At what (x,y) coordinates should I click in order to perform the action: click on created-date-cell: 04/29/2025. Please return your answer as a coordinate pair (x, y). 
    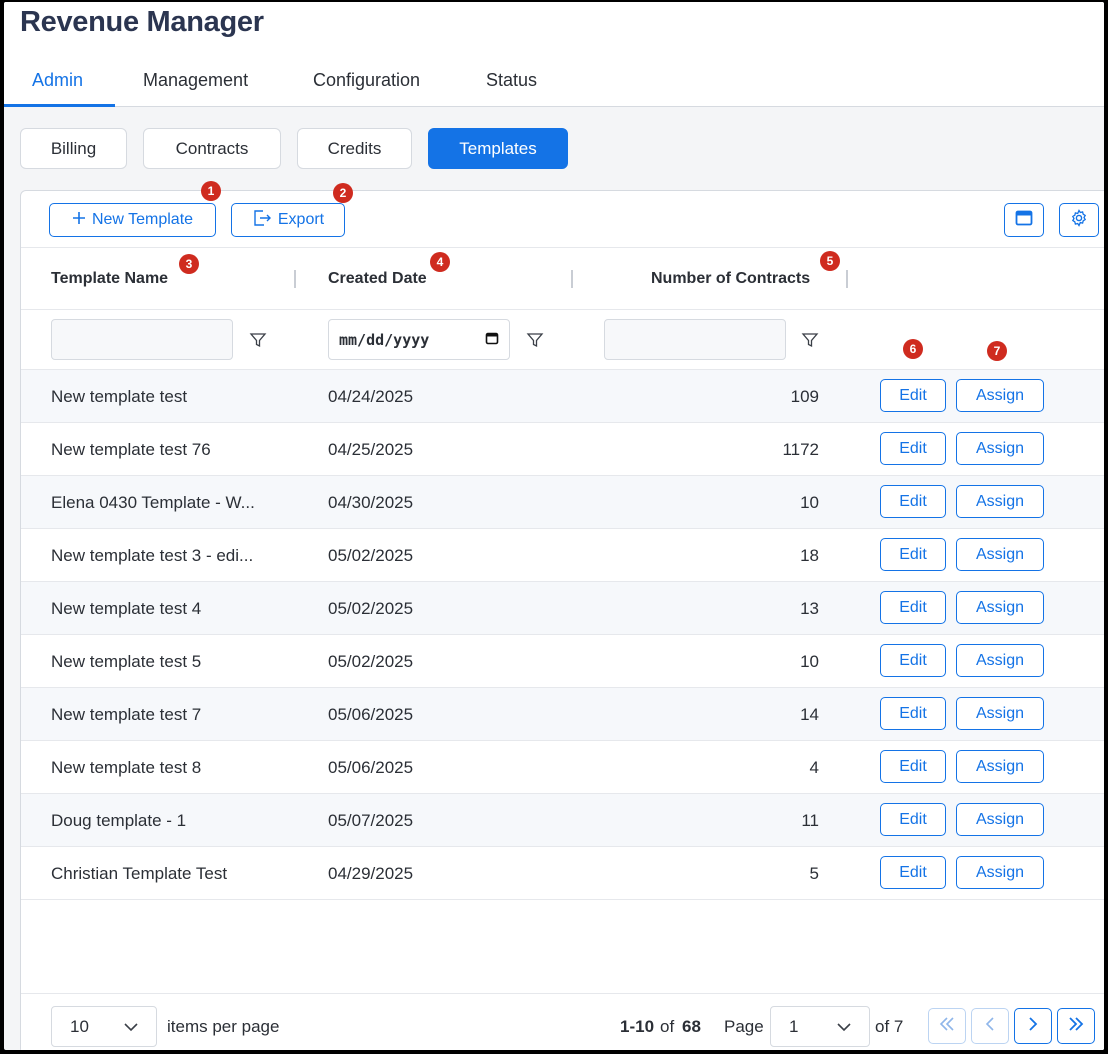
    Looking at the image, I should click on (371, 873).